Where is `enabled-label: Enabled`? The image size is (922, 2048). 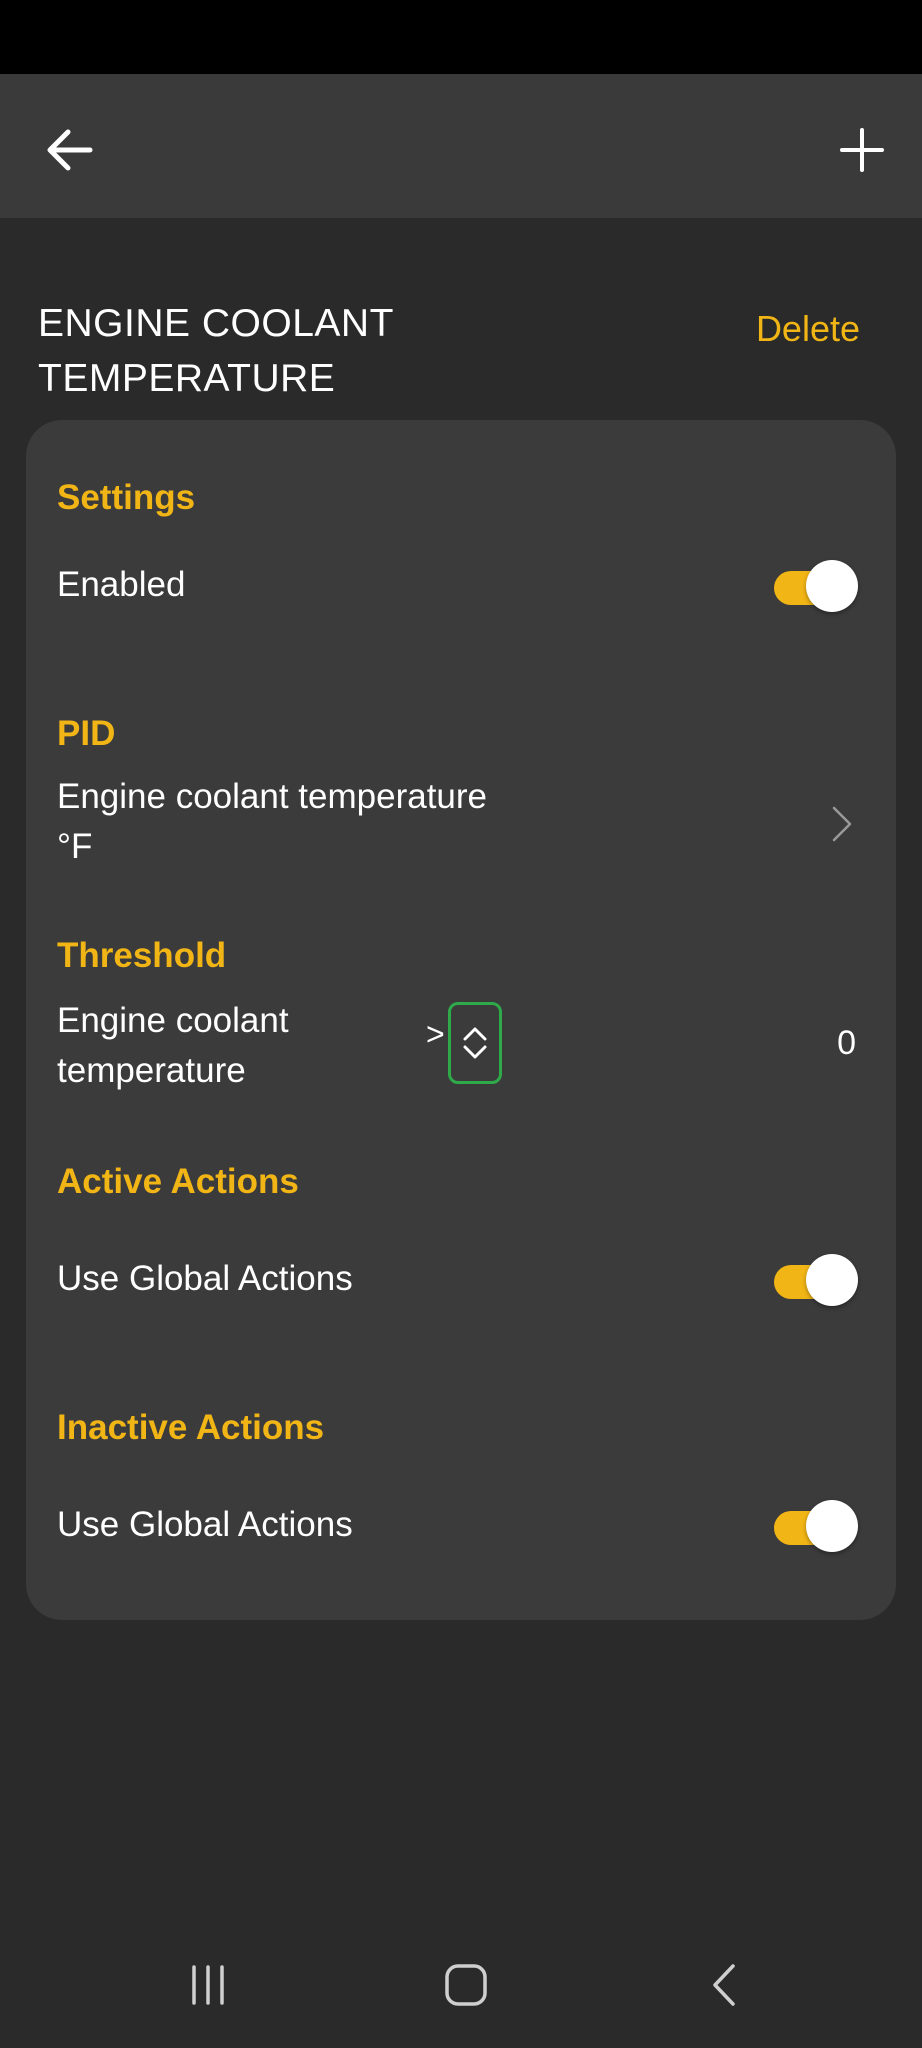 enabled-label: Enabled is located at coordinates (121, 584).